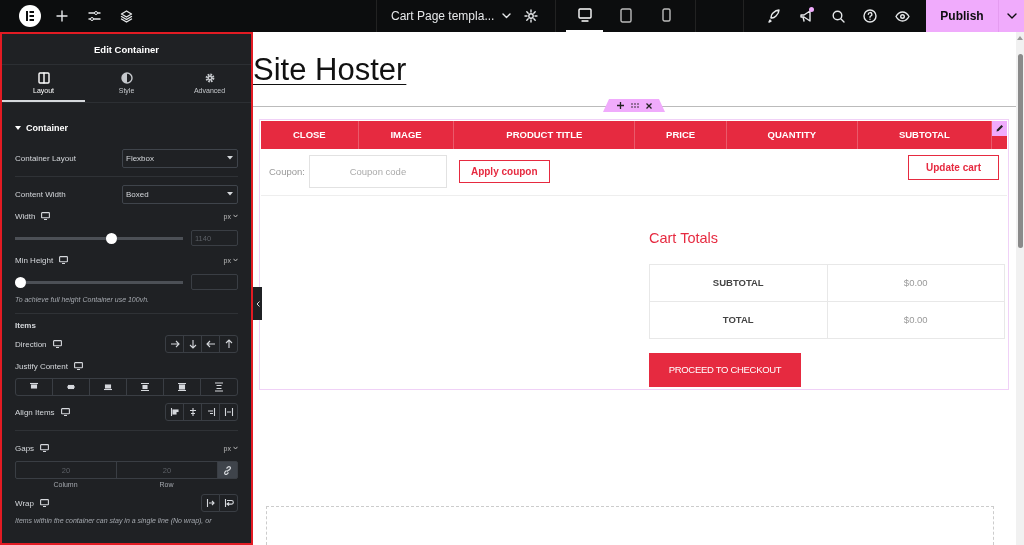  Describe the element at coordinates (30, 16) in the screenshot. I see `logo-icon` at that location.